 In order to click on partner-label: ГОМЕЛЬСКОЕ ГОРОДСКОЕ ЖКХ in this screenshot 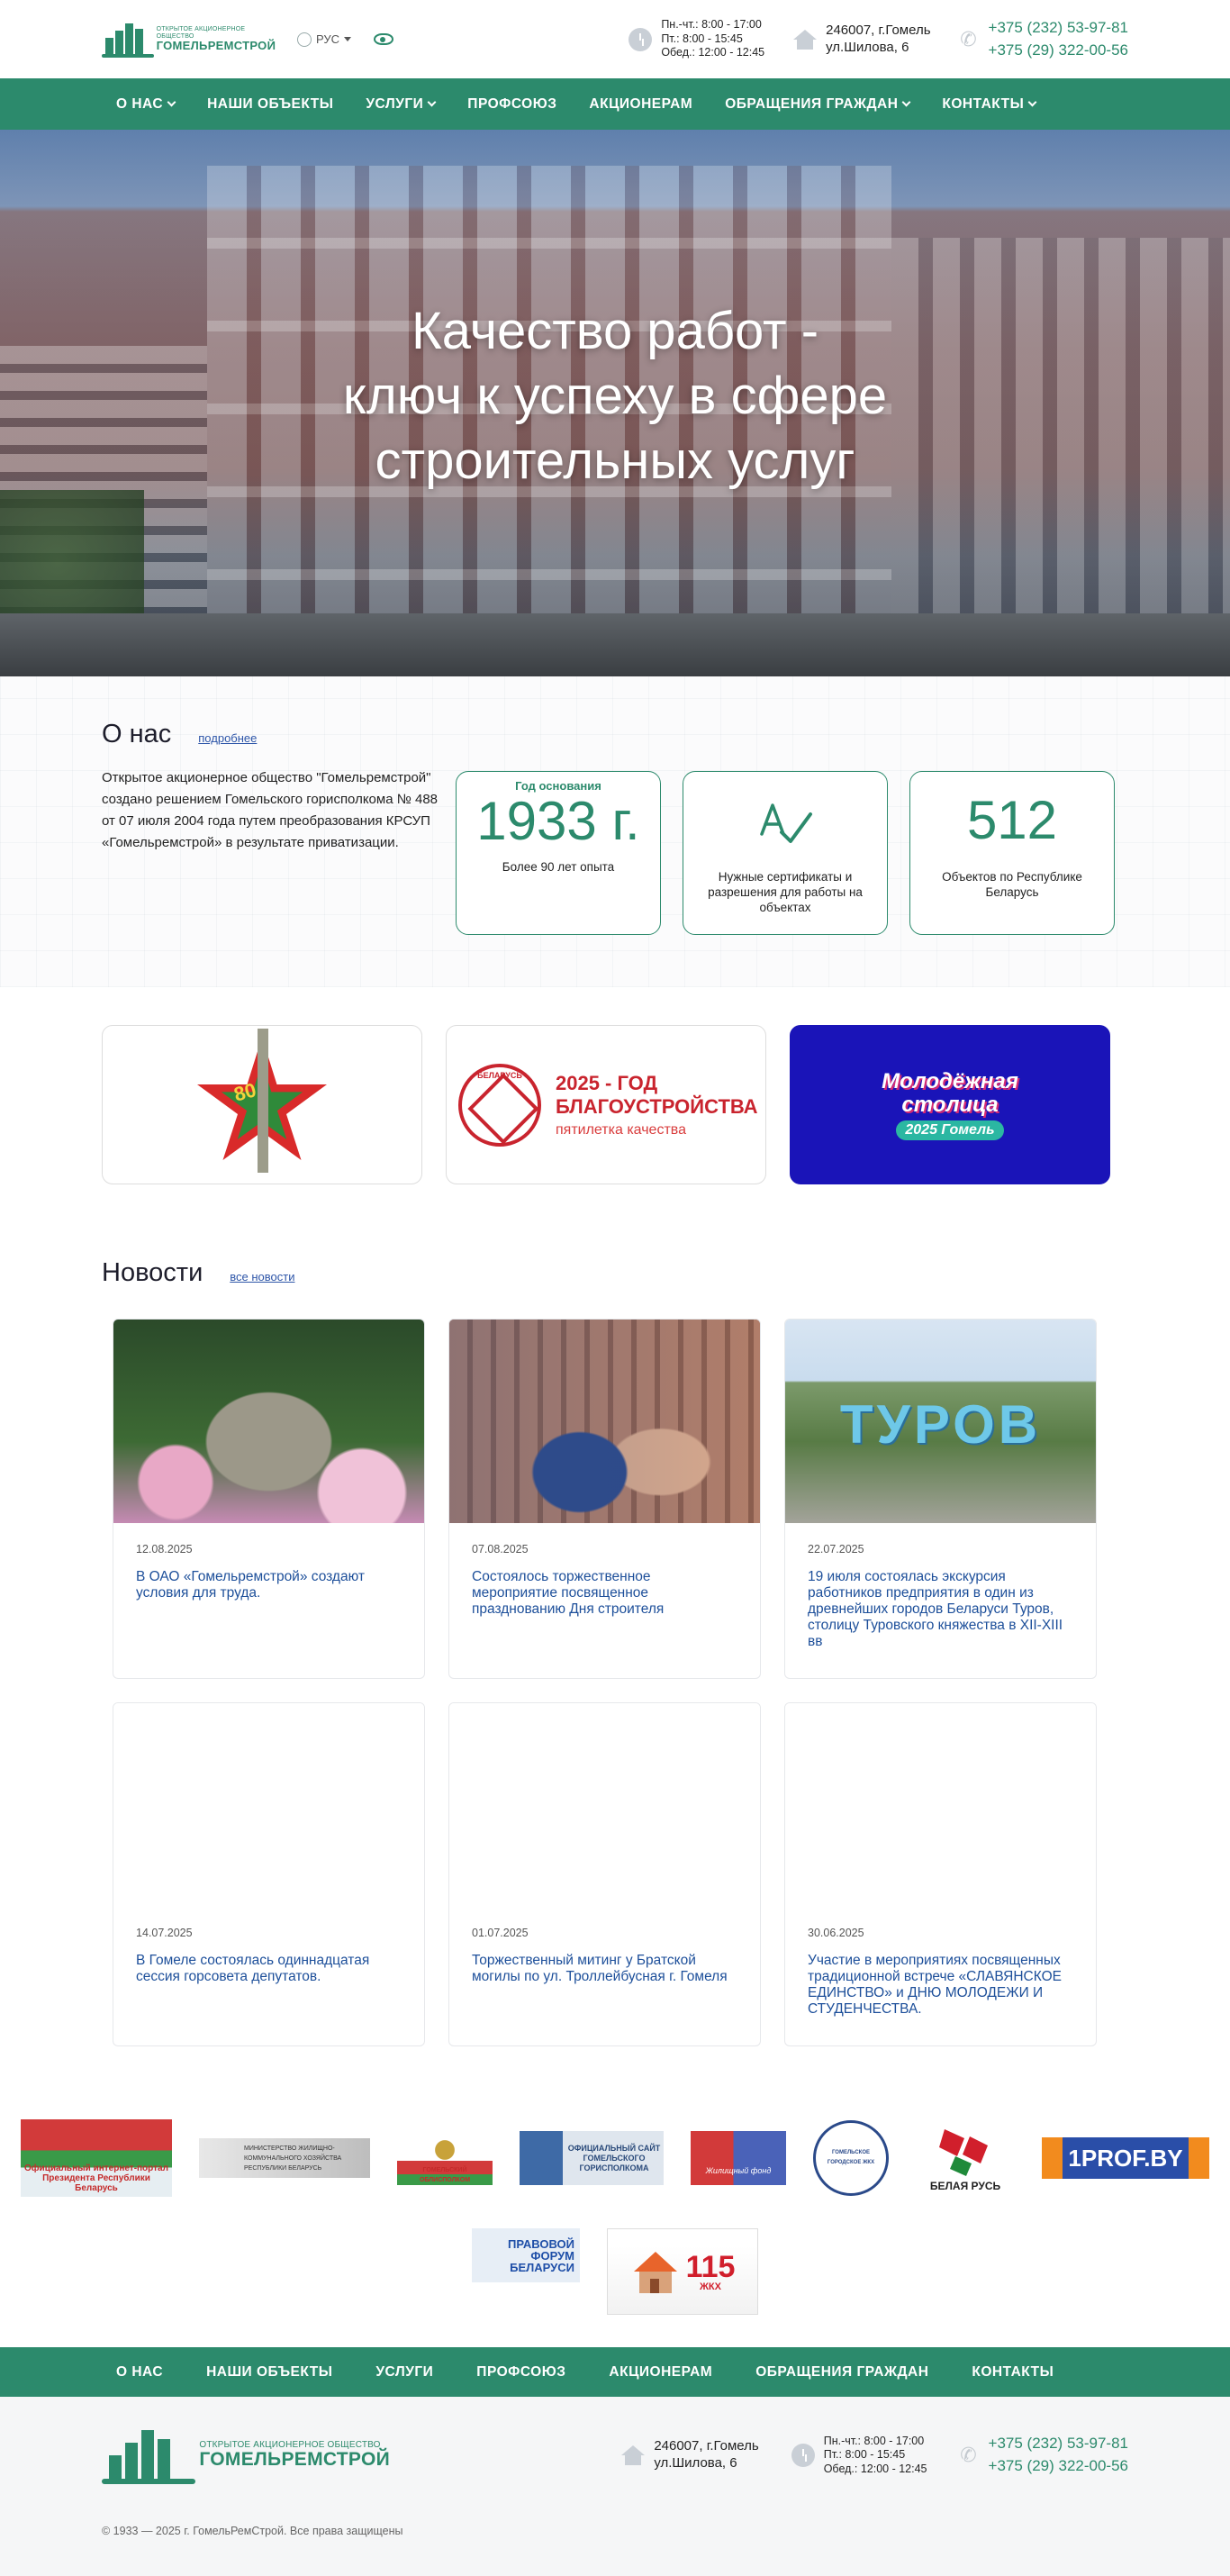, I will do `click(851, 2157)`.